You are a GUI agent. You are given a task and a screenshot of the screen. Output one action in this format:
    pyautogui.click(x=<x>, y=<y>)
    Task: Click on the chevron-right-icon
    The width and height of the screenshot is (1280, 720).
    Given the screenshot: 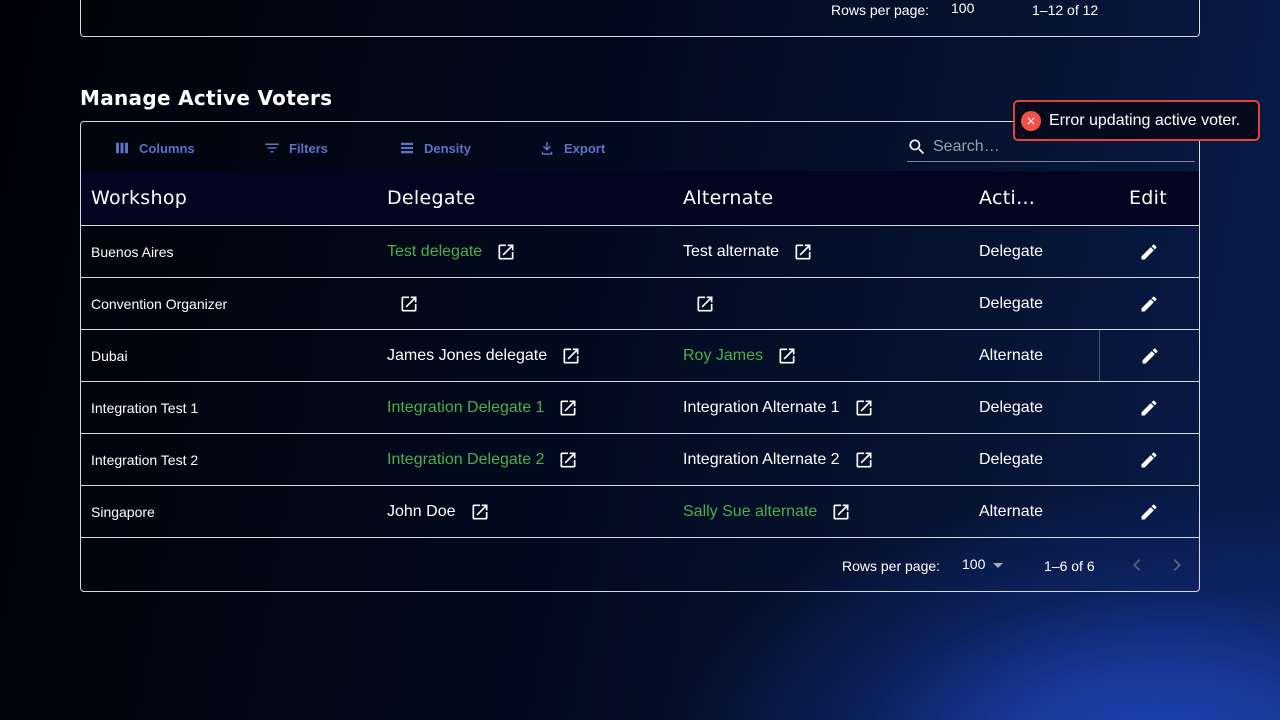 What is the action you would take?
    pyautogui.click(x=1177, y=565)
    